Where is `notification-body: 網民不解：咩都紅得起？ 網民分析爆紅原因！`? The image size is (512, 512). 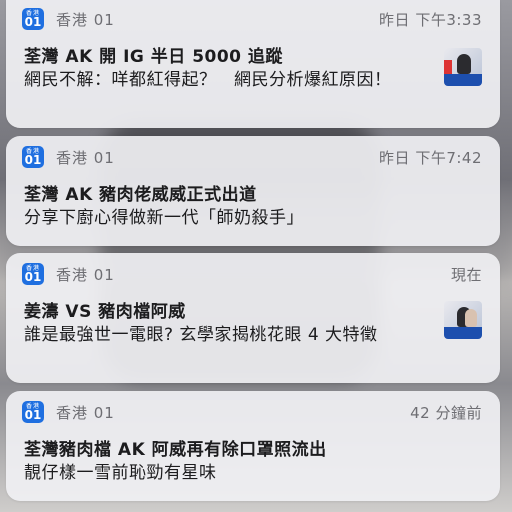
notification-body: 網民不解：咩都紅得起？ 網民分析爆紅原因！ is located at coordinates (208, 80).